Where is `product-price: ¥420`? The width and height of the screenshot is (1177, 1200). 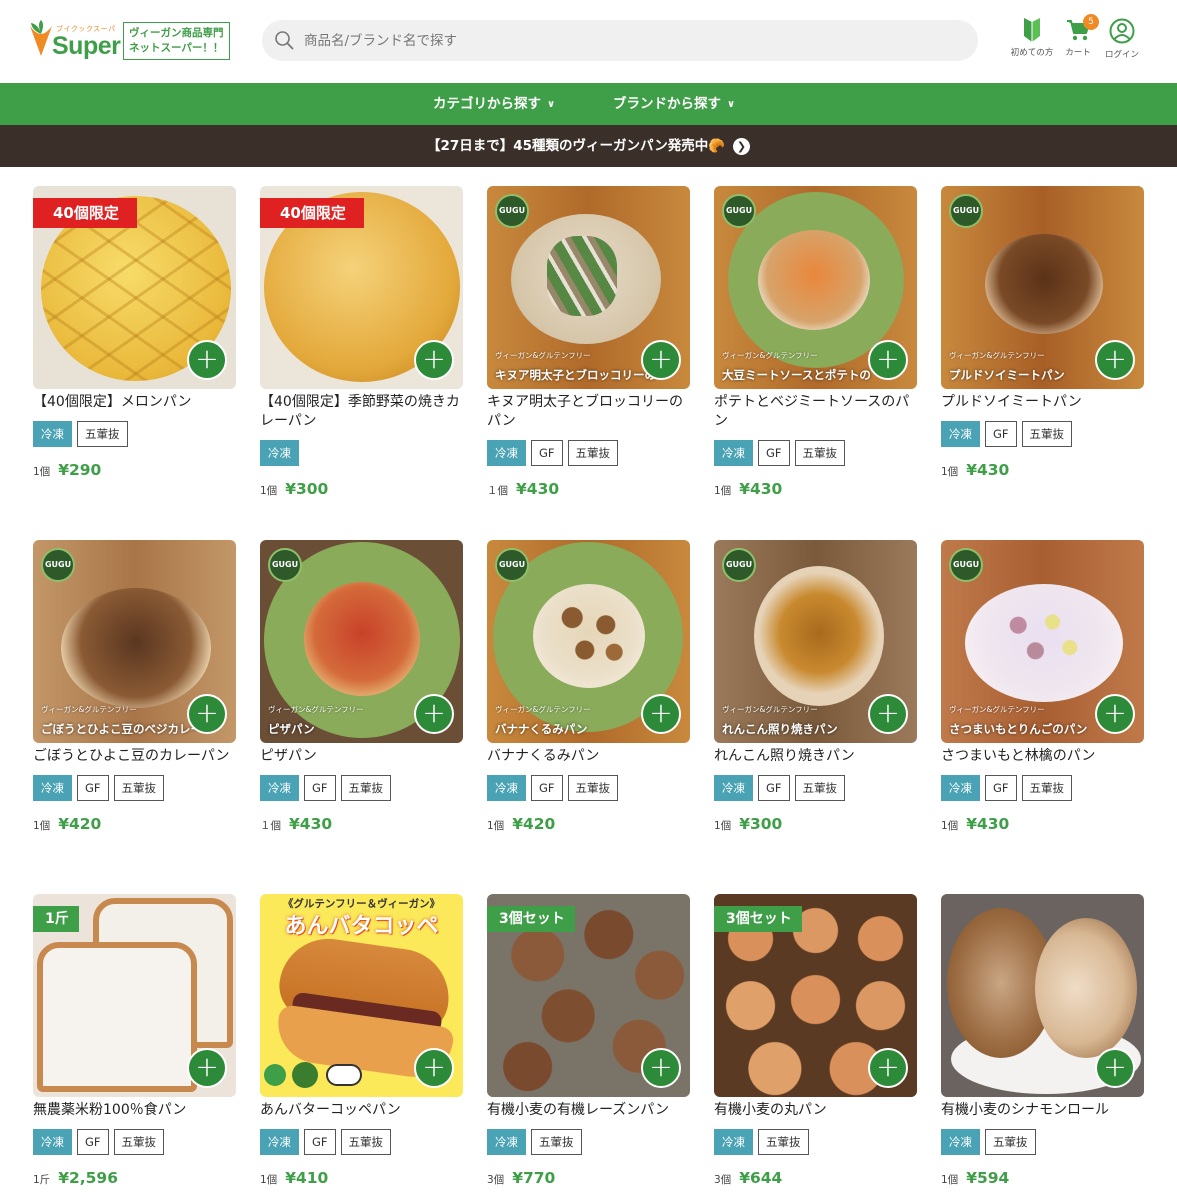
product-price: ¥420 is located at coordinates (80, 824).